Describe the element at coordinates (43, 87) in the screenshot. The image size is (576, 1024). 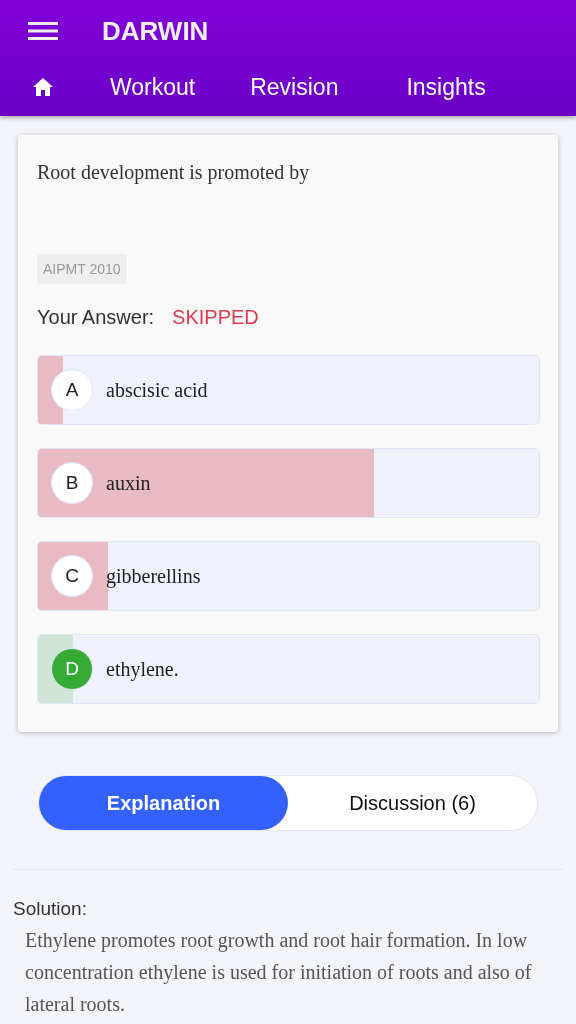
I see `home-icon` at that location.